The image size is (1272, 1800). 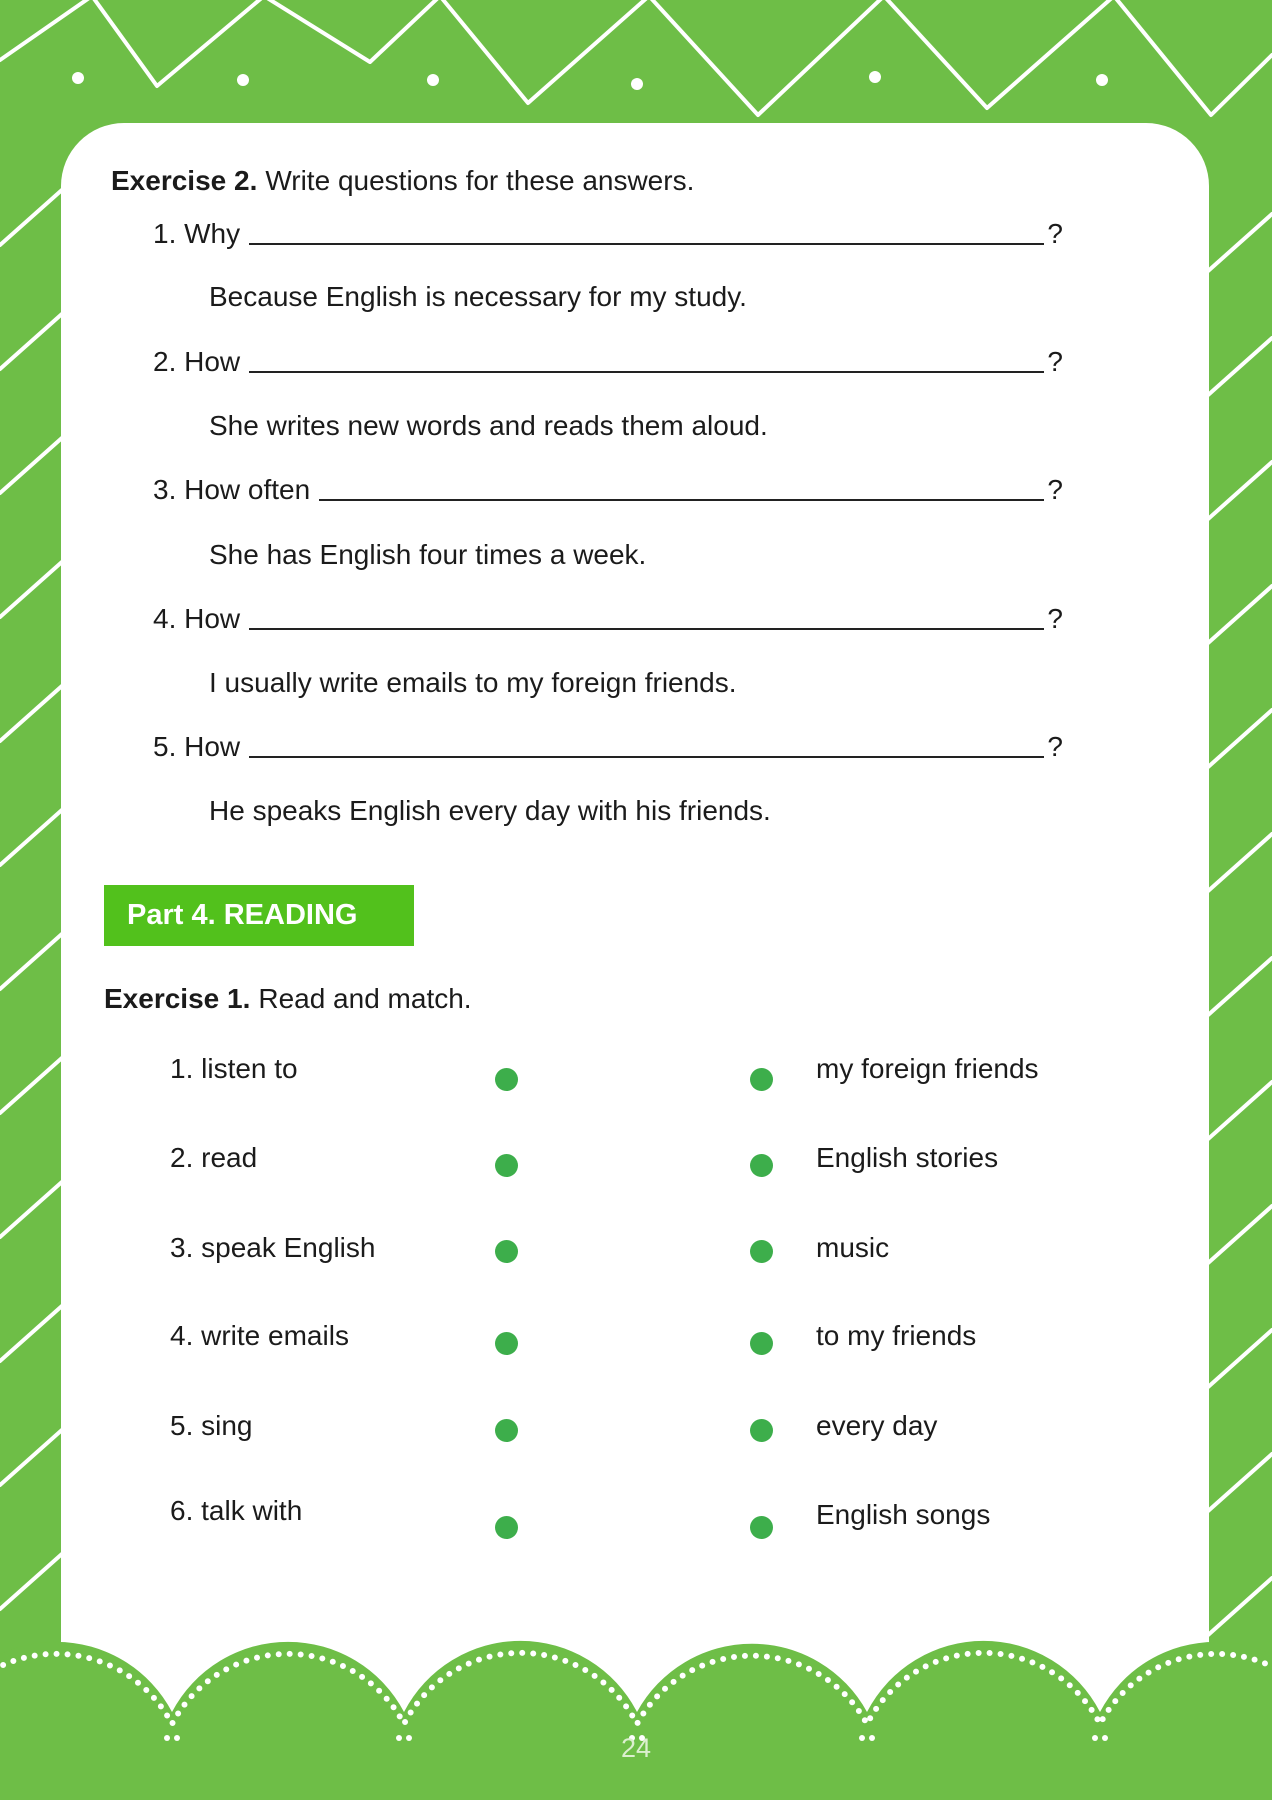 I want to click on bottom-scallop-border, so click(x=636, y=1720).